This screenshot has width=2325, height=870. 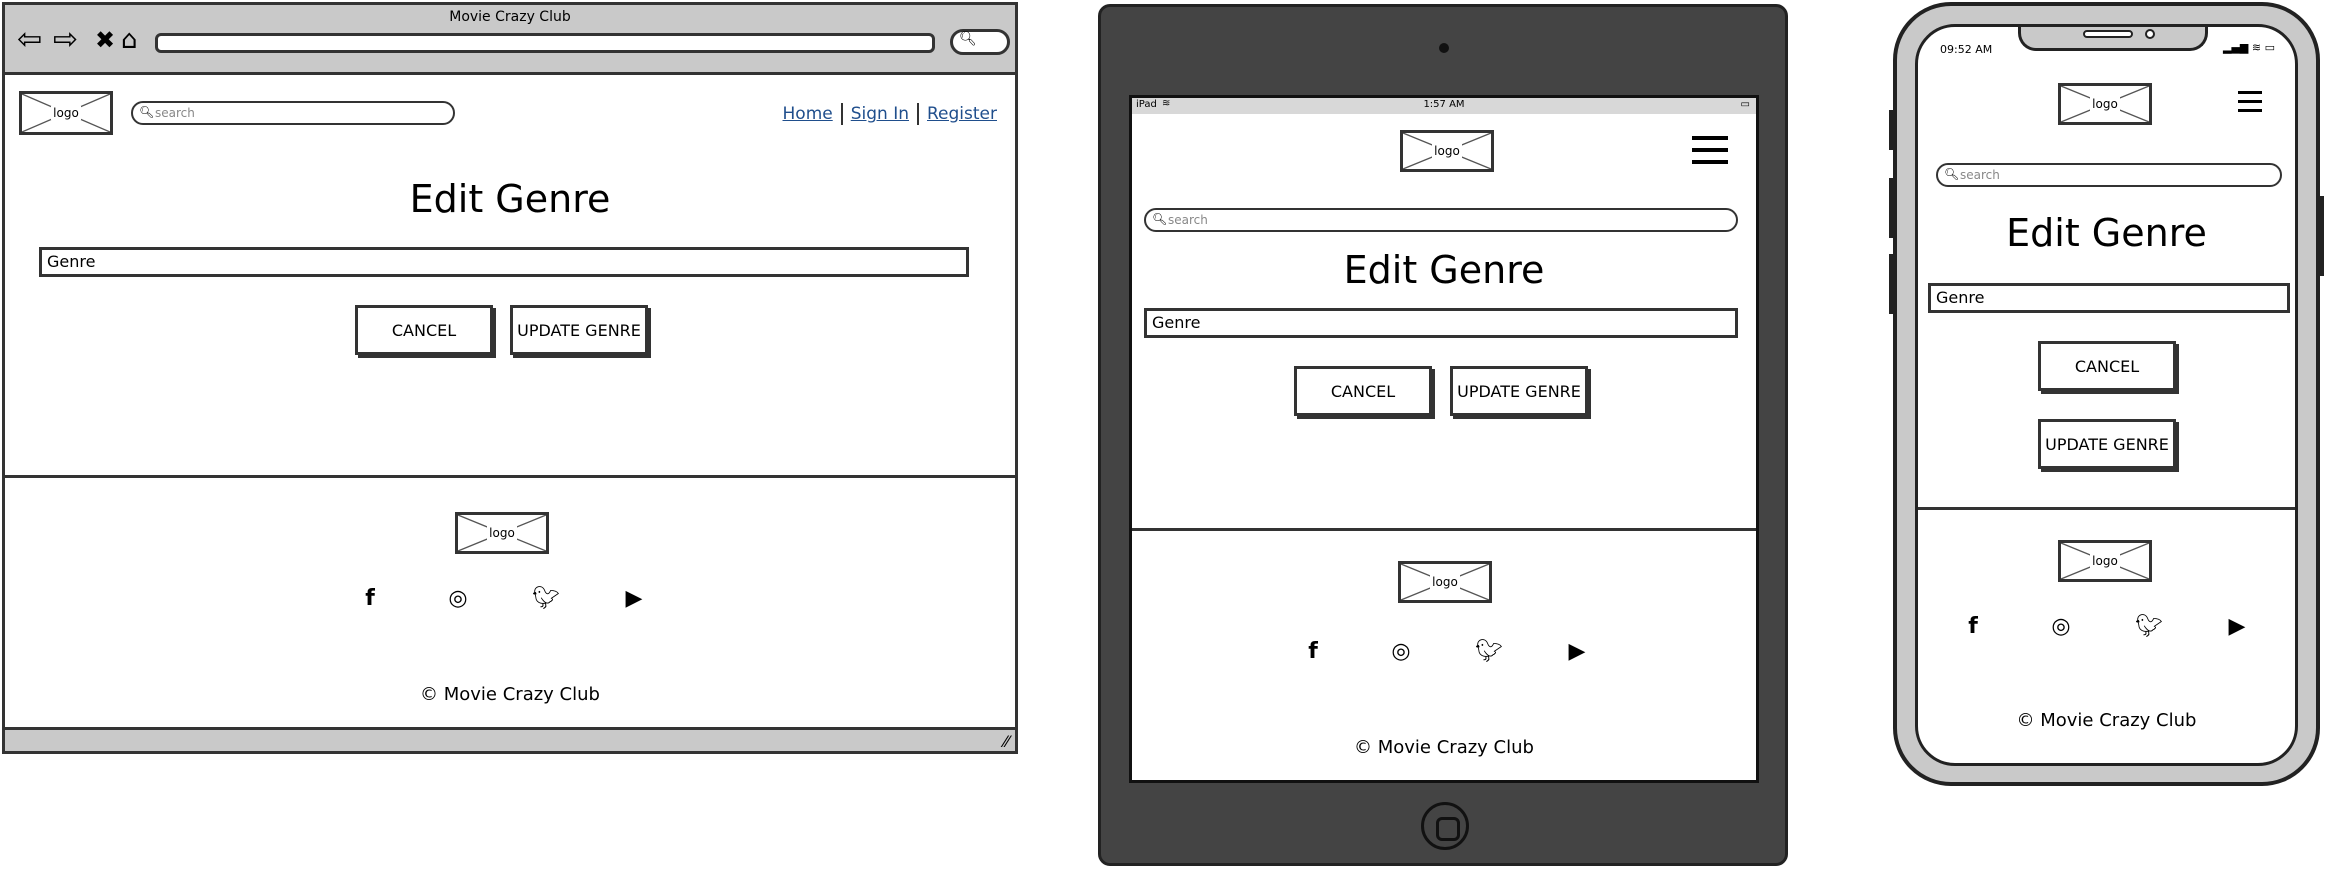 I want to click on tablet-clock: 1:57 AM, so click(x=1444, y=104).